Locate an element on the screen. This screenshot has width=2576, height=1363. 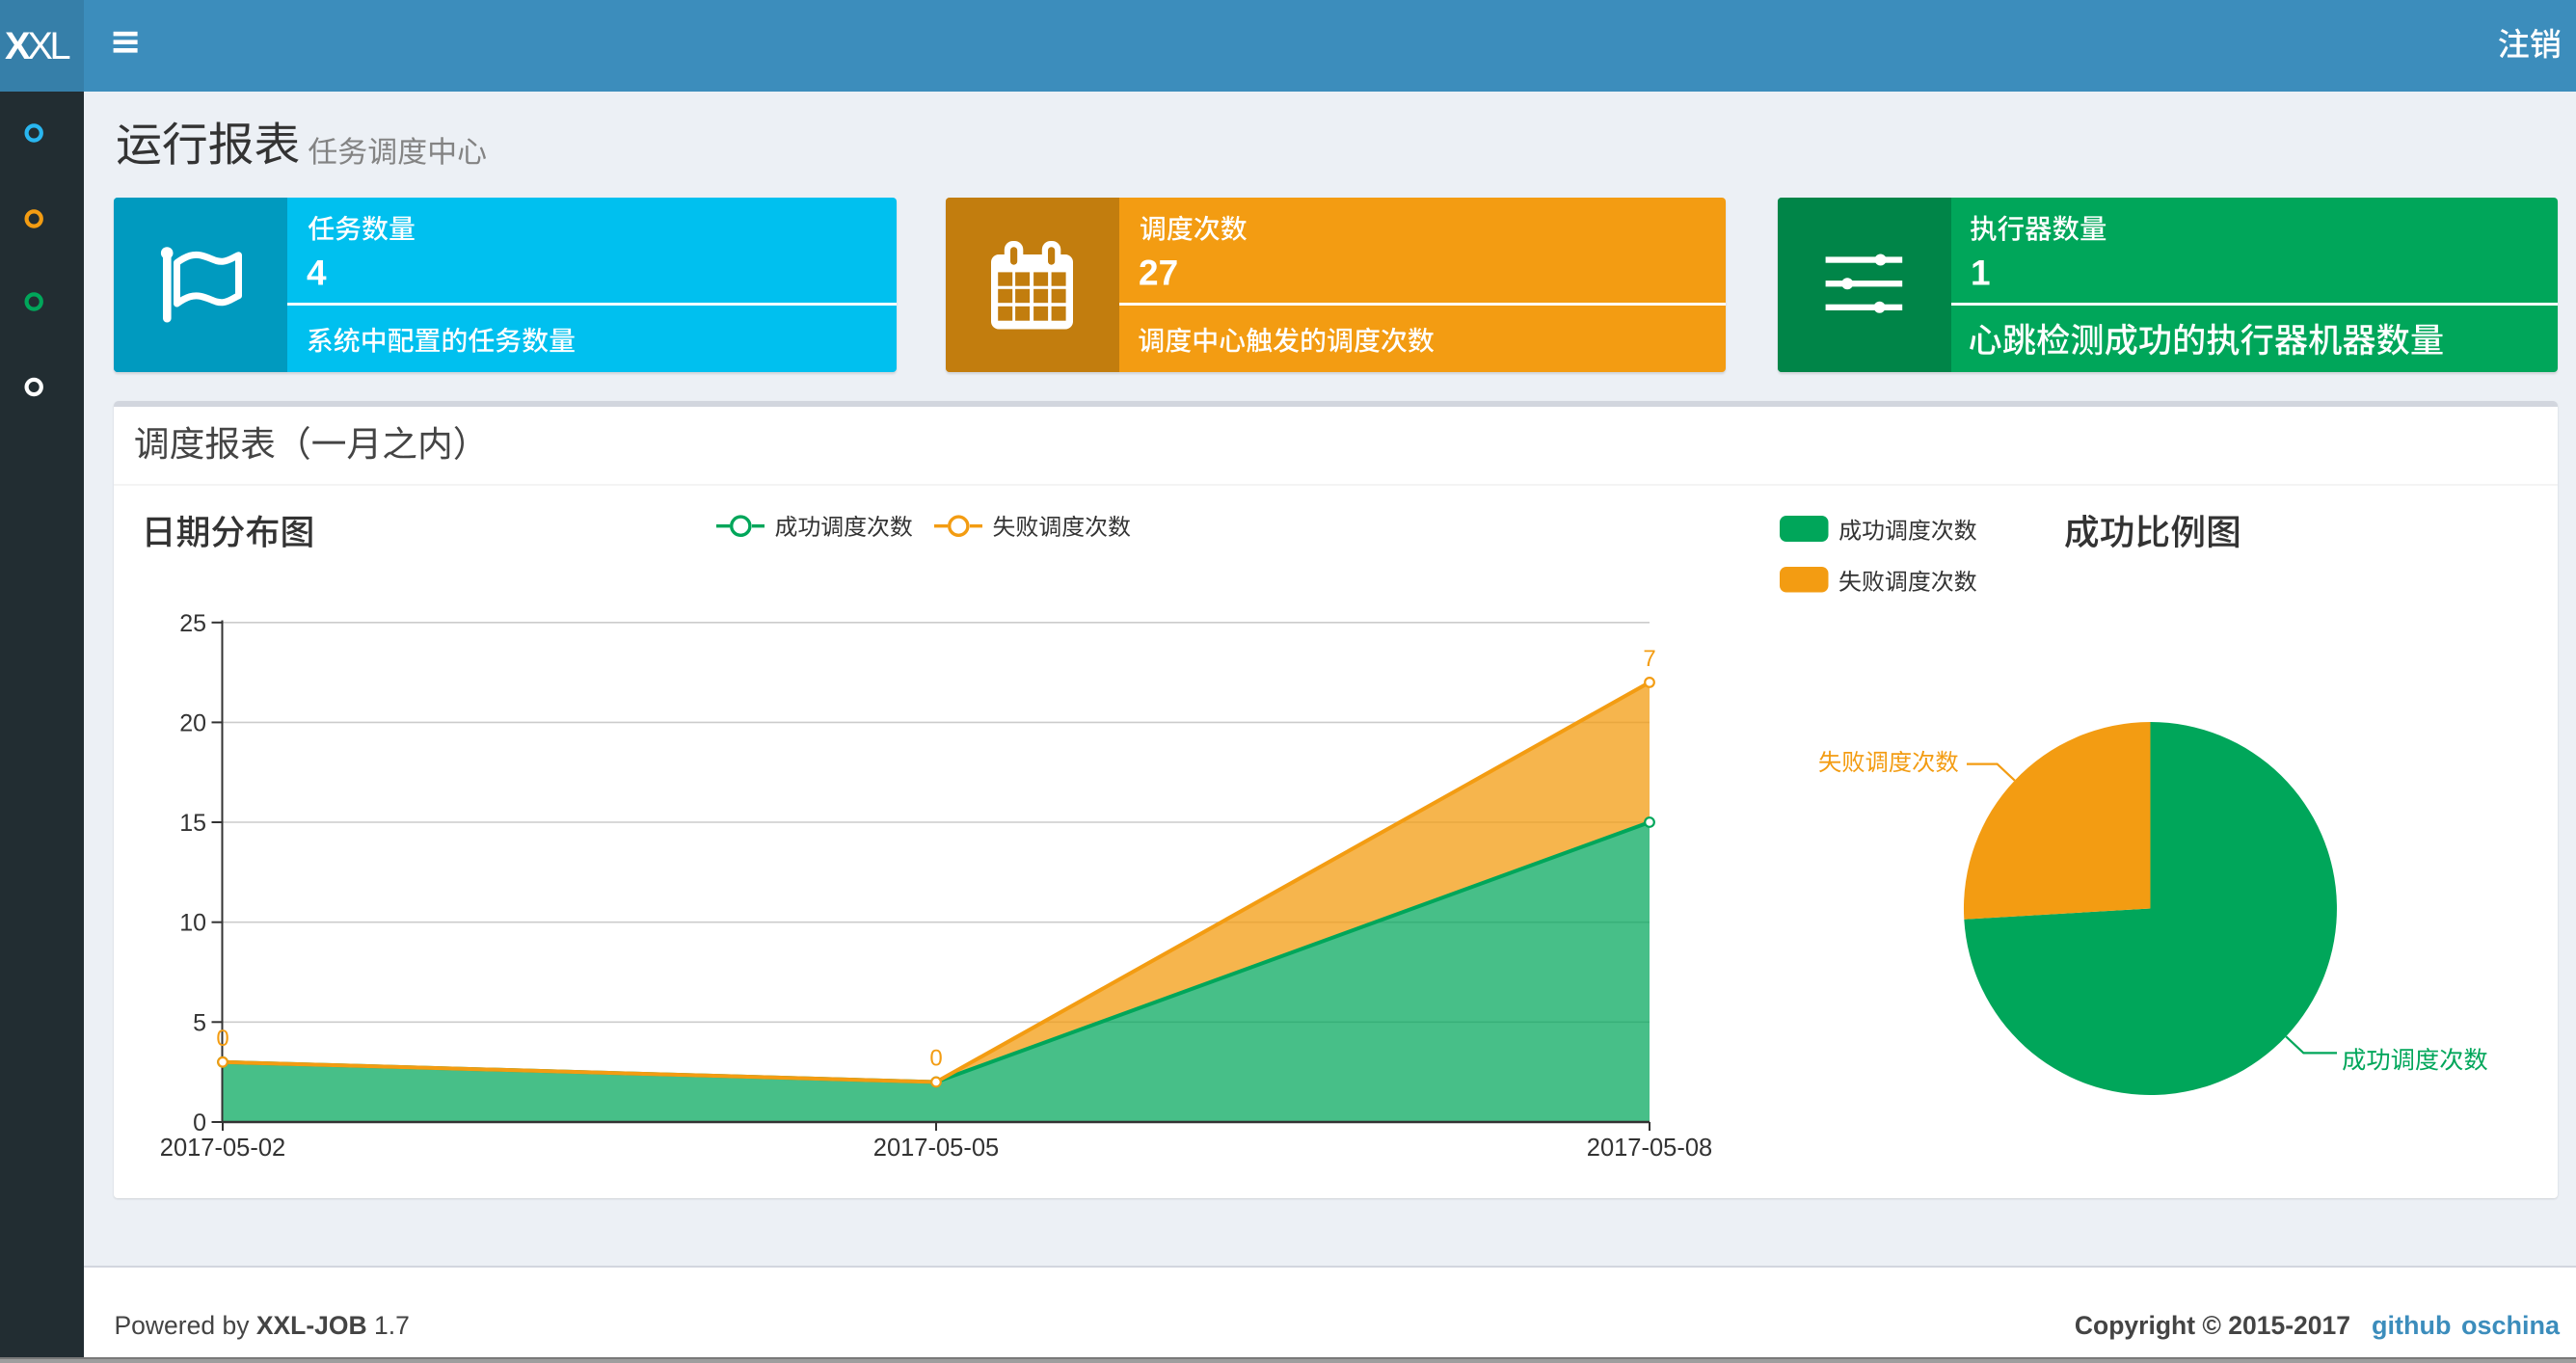
svg-text: 2017-05-08 is located at coordinates (1650, 1148).